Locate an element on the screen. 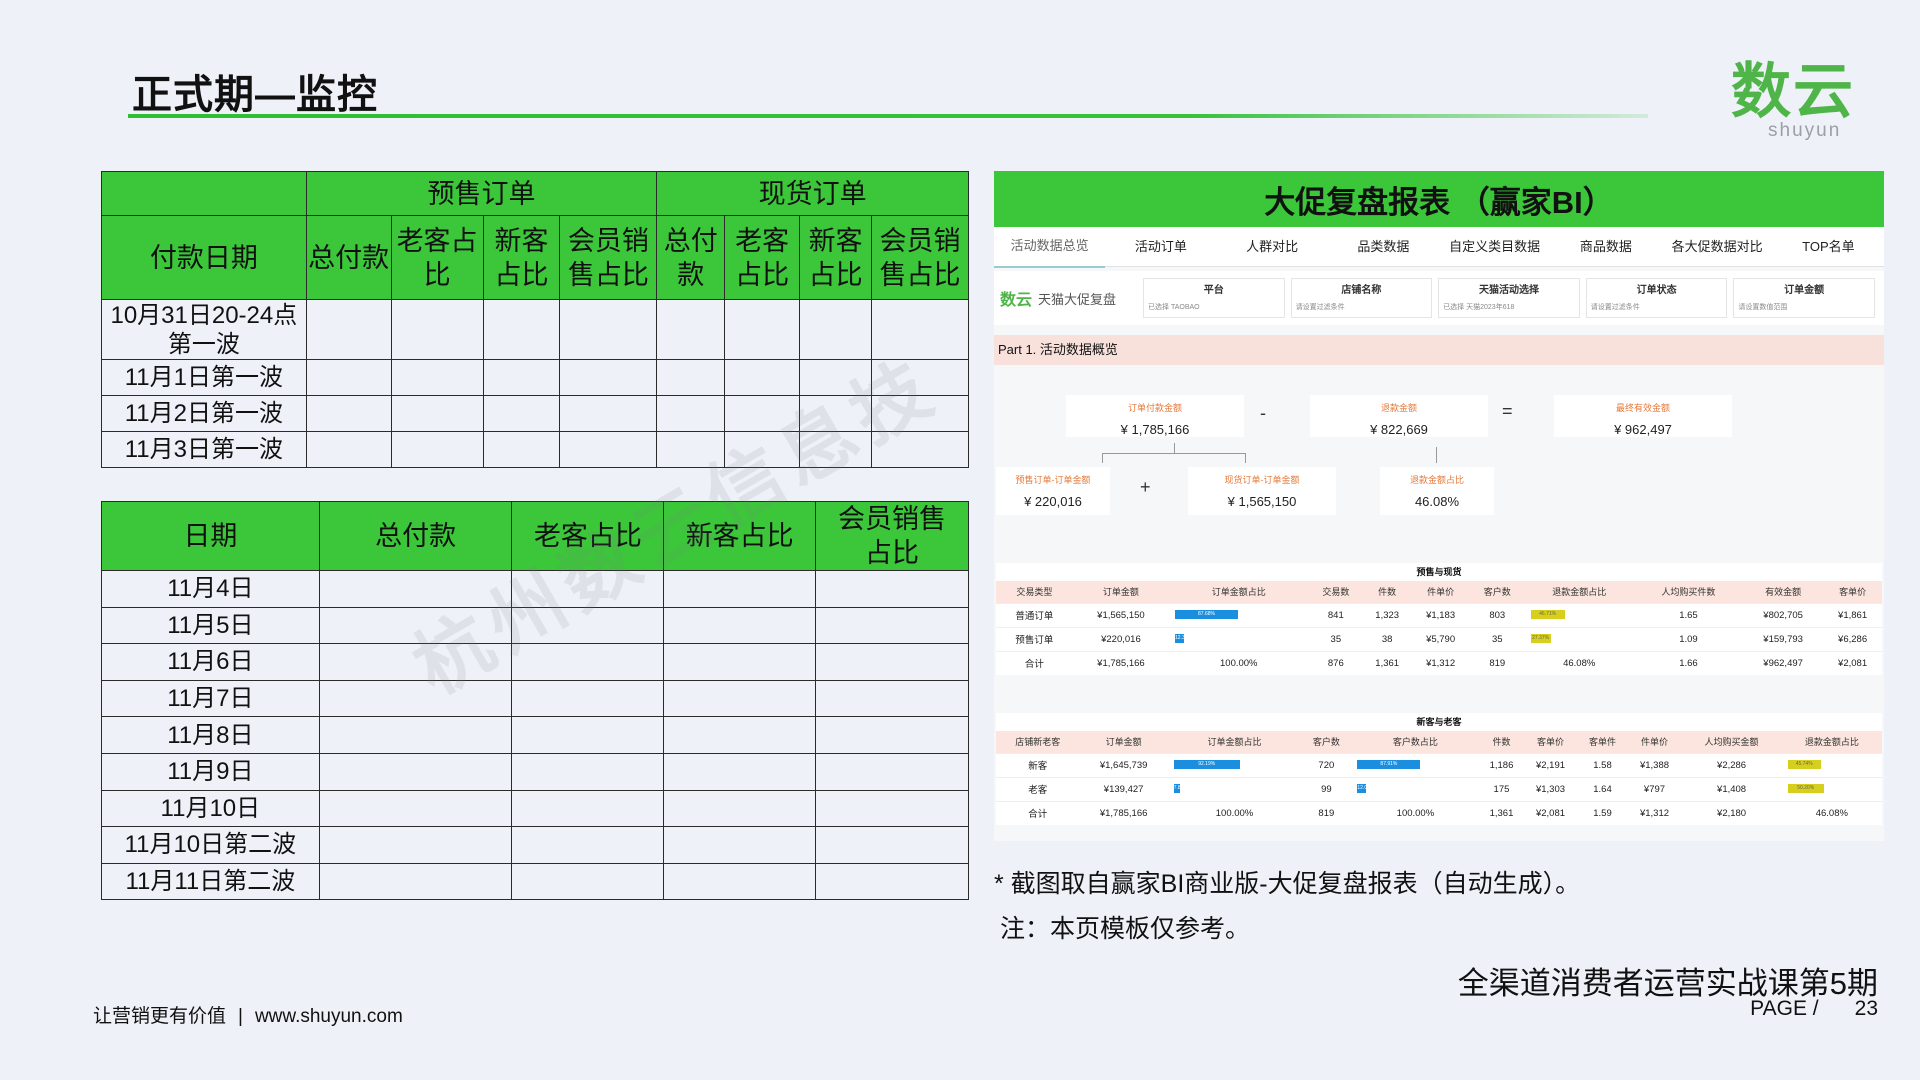  bi-cell: 46.08% is located at coordinates (1579, 662).